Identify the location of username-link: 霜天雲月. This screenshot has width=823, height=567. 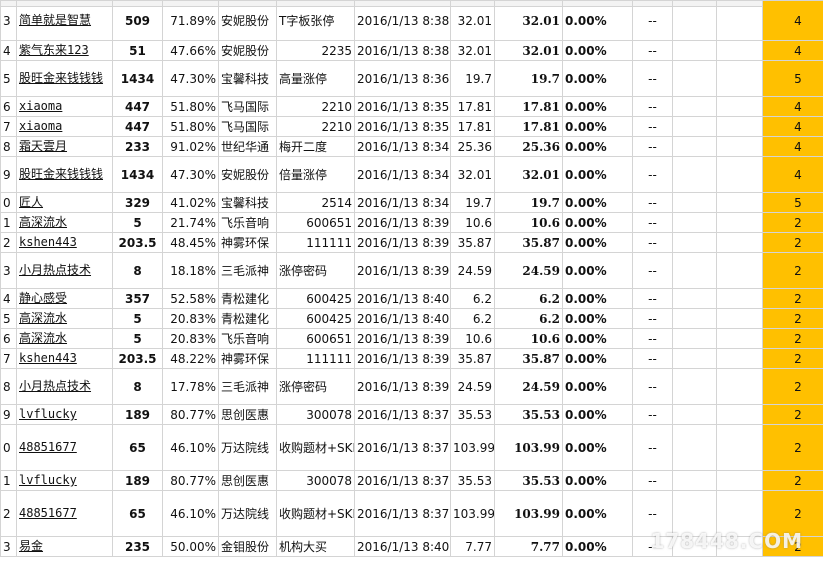
(64, 146).